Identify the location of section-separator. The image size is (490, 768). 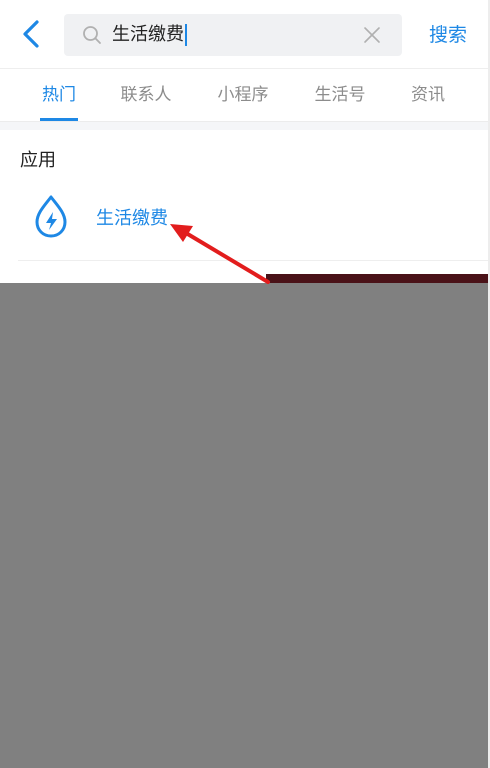
(245, 126).